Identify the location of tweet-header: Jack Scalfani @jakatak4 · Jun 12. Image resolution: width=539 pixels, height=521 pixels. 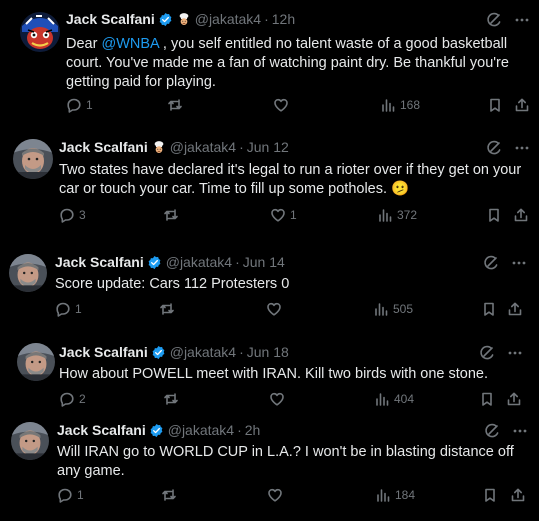
(174, 147).